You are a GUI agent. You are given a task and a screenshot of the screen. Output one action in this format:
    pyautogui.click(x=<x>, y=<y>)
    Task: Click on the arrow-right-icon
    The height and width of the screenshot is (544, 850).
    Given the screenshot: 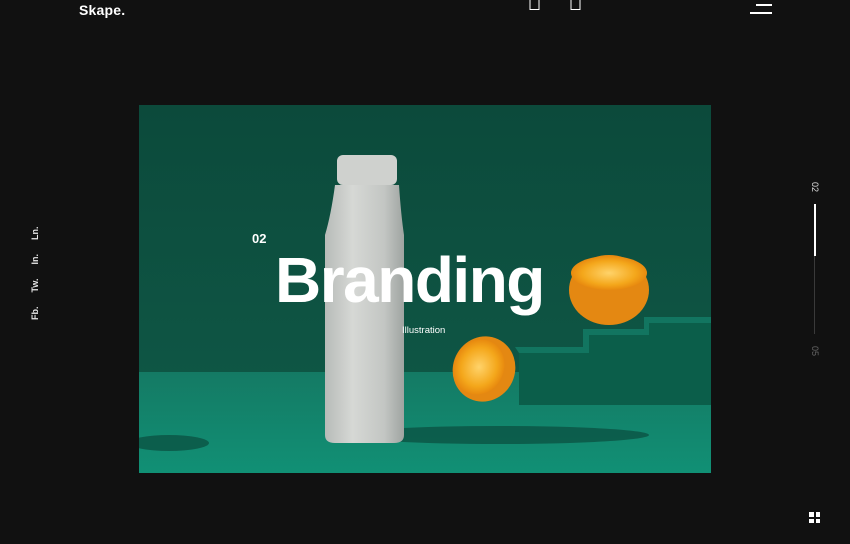 What is the action you would take?
    pyautogui.click(x=576, y=5)
    